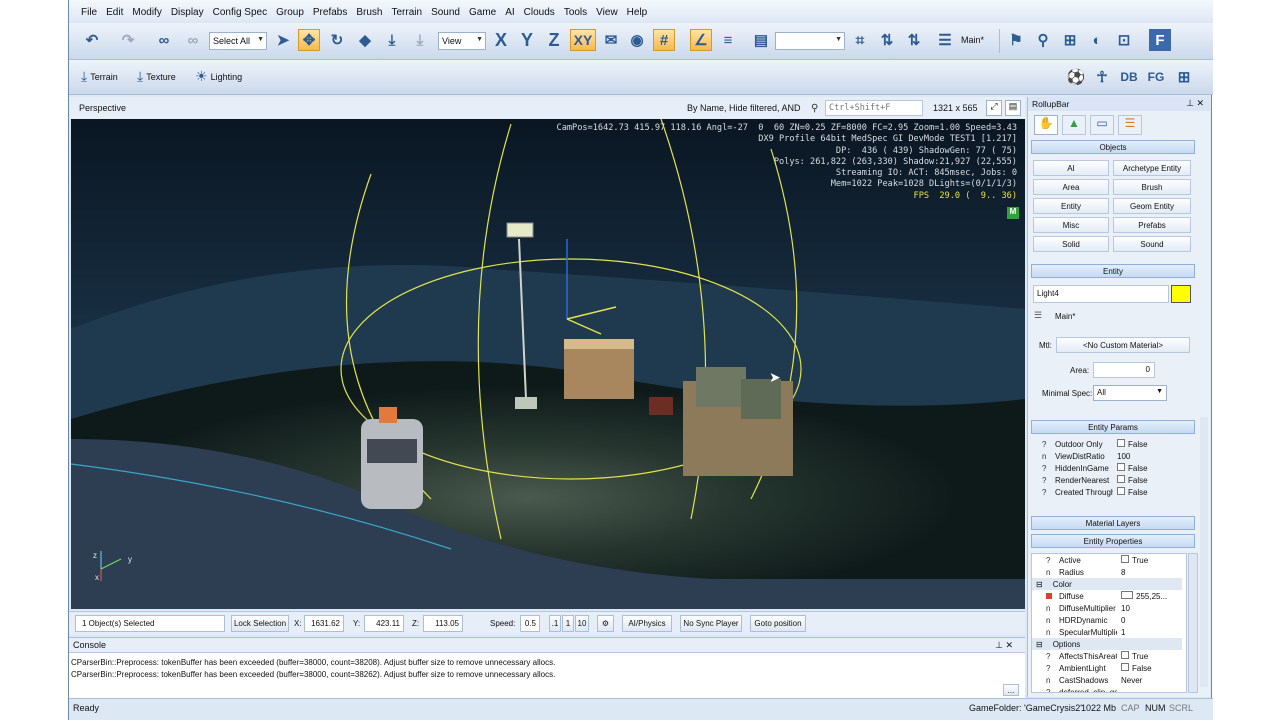 Image resolution: width=1280 pixels, height=720 pixels. What do you see at coordinates (365, 40) in the screenshot?
I see `scale-icon: ◆` at bounding box center [365, 40].